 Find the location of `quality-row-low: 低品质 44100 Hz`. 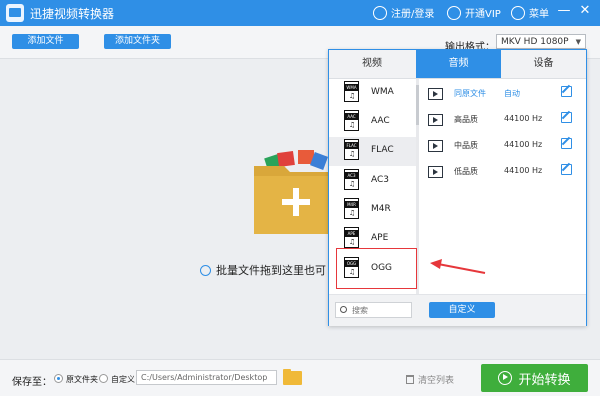

quality-row-low: 低品质 44100 Hz is located at coordinates (501, 174).